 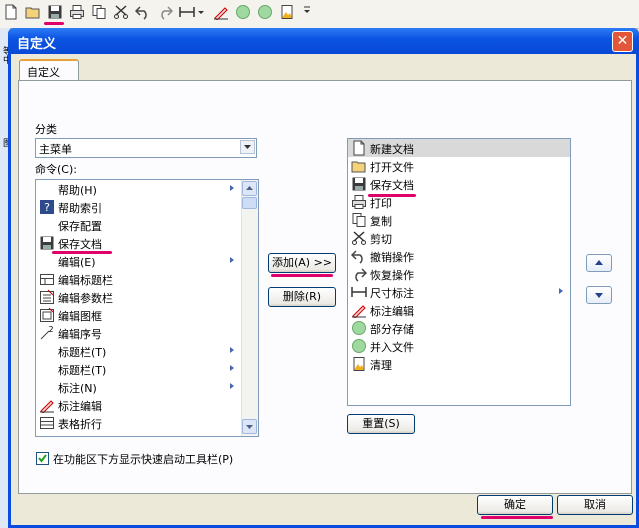 I want to click on list-item-label: 复制, so click(x=381, y=221).